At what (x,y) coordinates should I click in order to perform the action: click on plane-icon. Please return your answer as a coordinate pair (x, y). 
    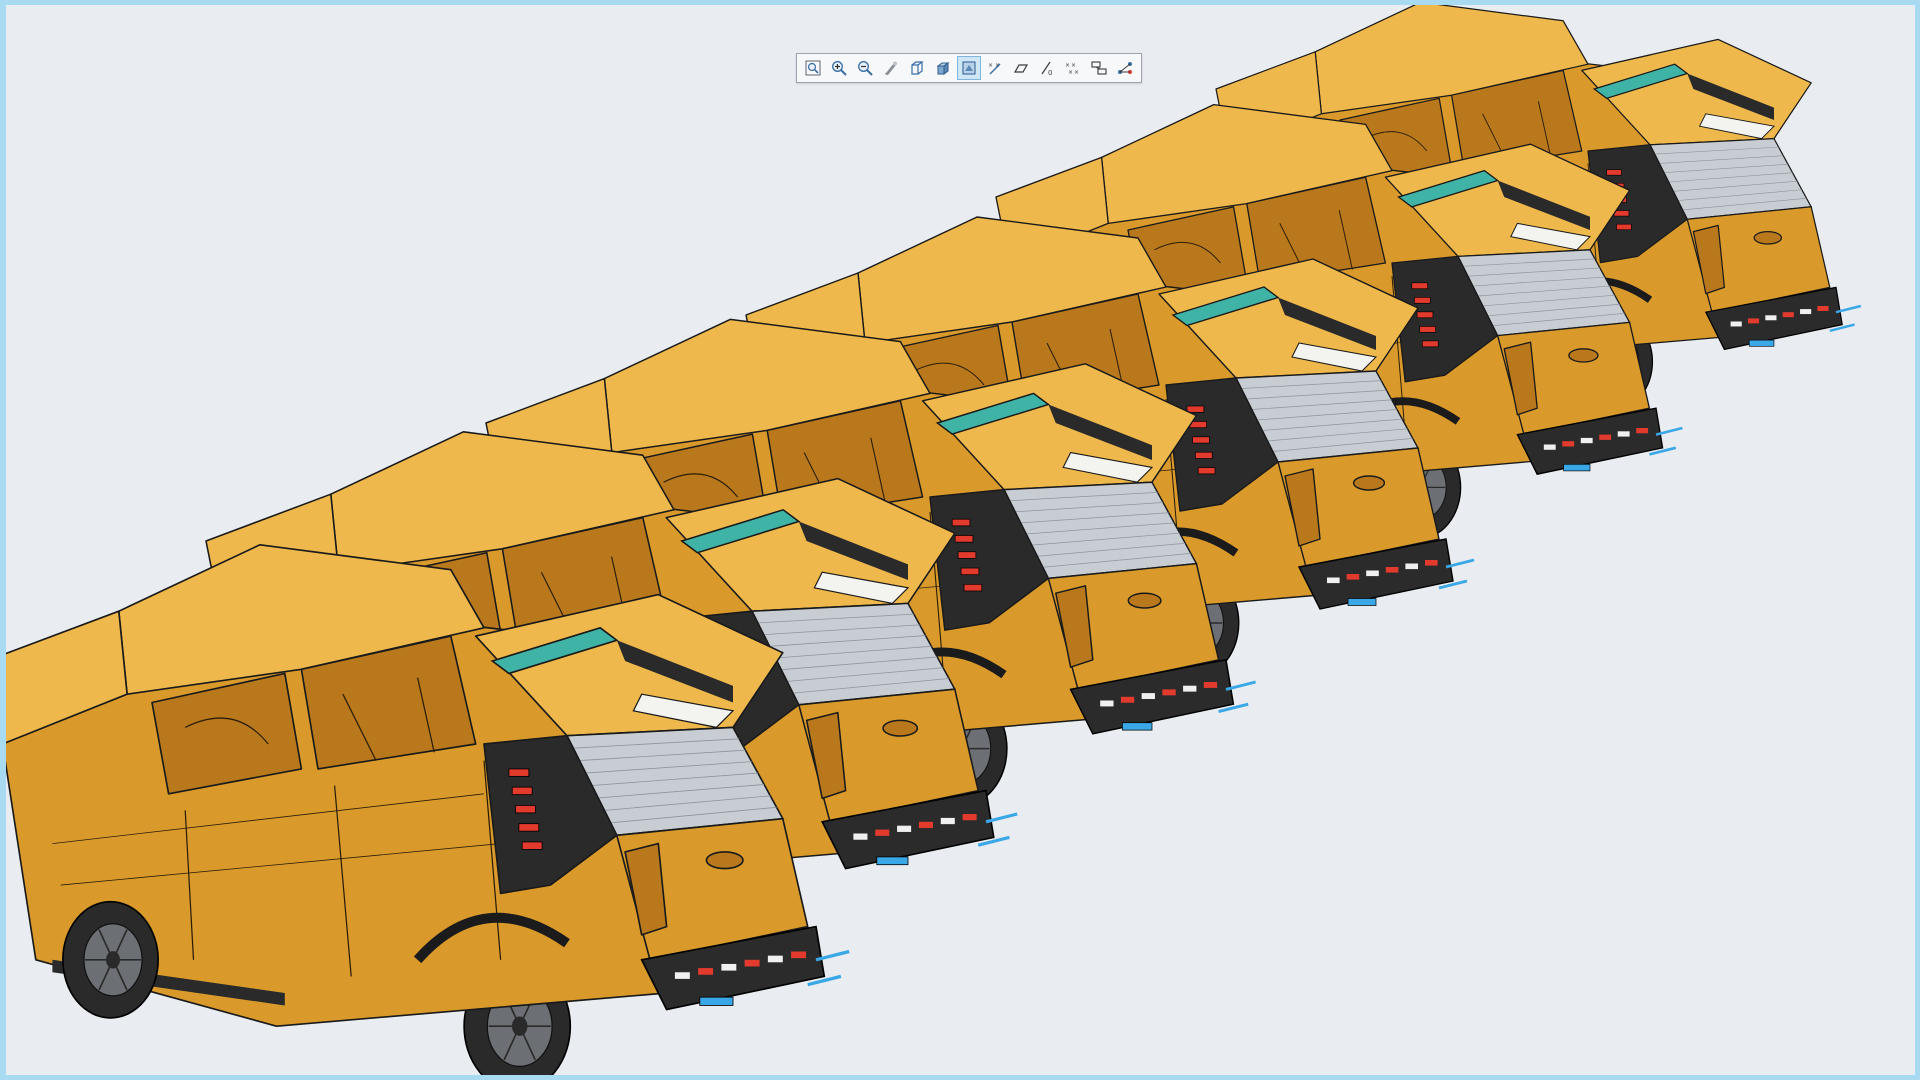
    Looking at the image, I should click on (1021, 68).